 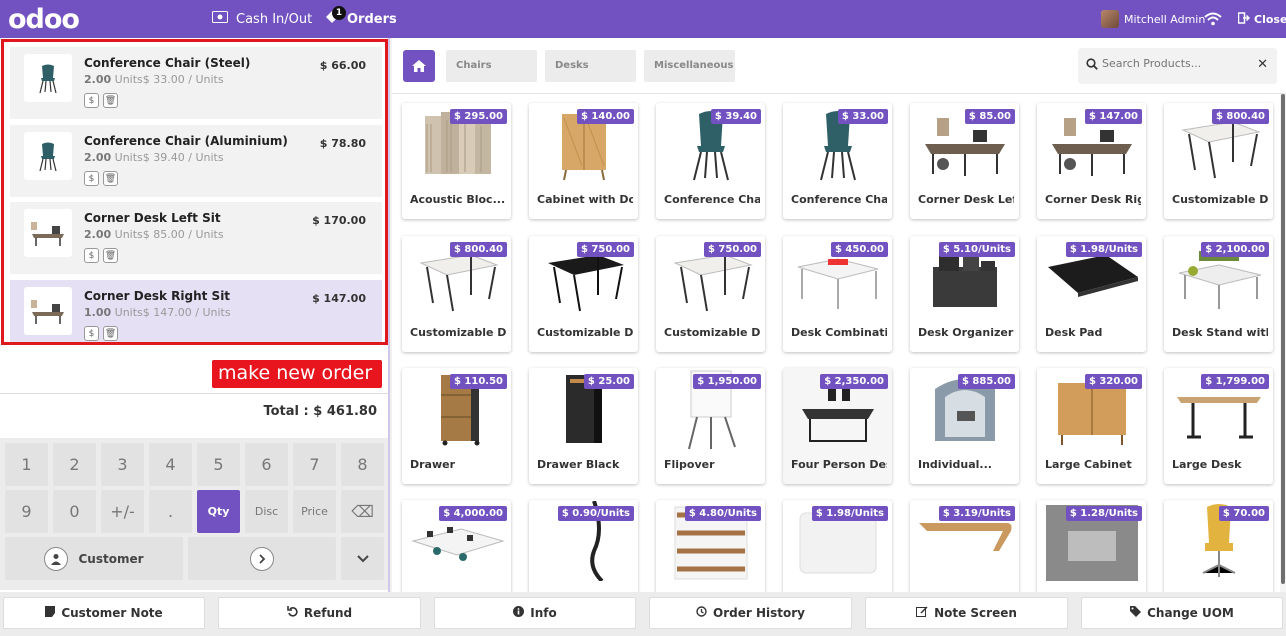 I want to click on product-card: $ 5.10/Units Desk Organizer, so click(x=964, y=294).